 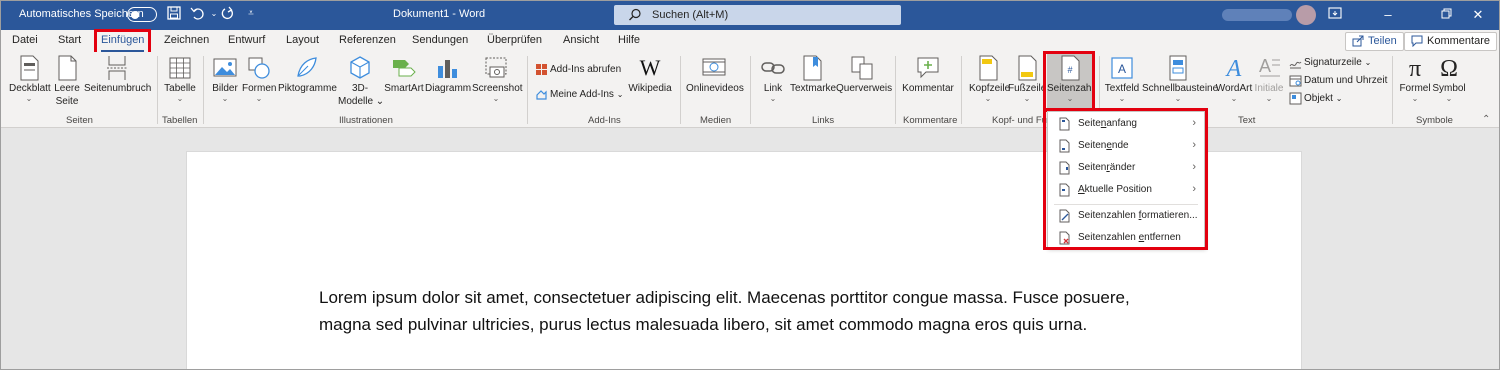 I want to click on formen-button: Formen ⌄, so click(x=259, y=78).